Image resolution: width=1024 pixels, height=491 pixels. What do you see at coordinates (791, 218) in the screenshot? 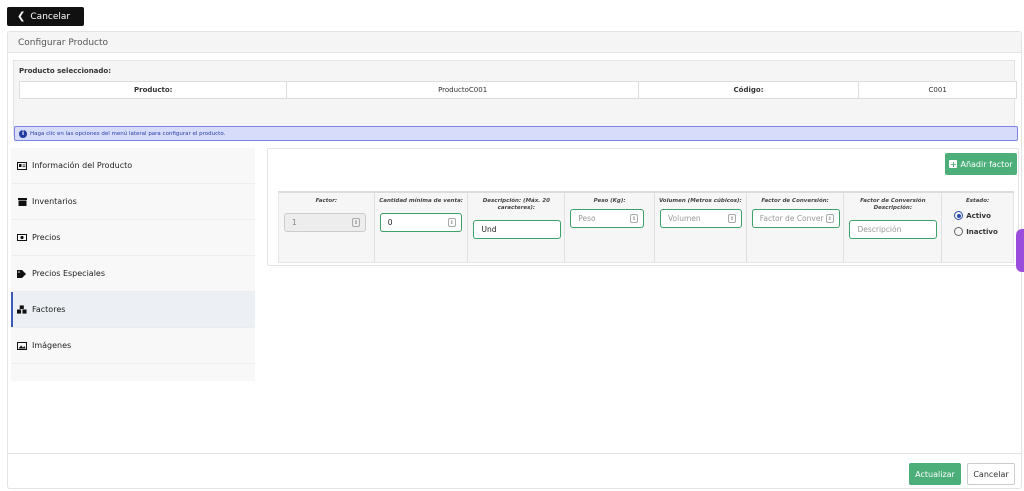
I see `conv-factor-placeholder: Factor de Conver` at bounding box center [791, 218].